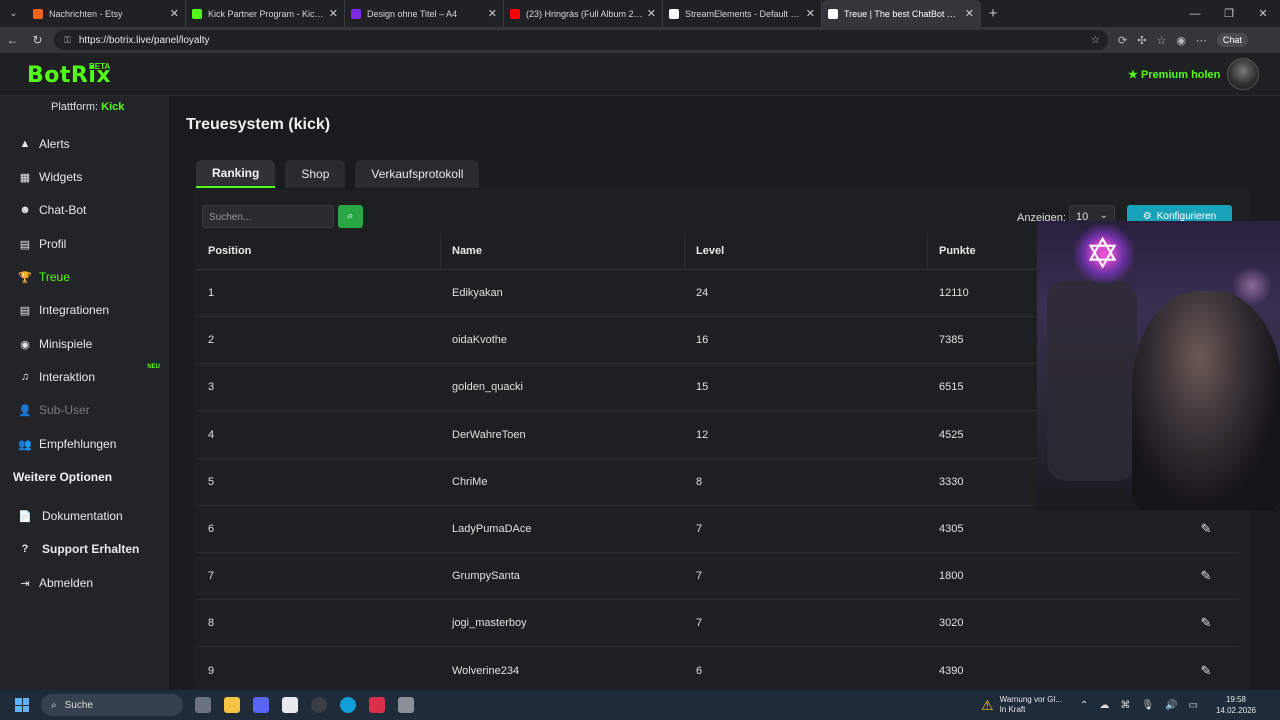 The height and width of the screenshot is (720, 1280). I want to click on tab-title: Nachrichten - Etsy, so click(86, 13).